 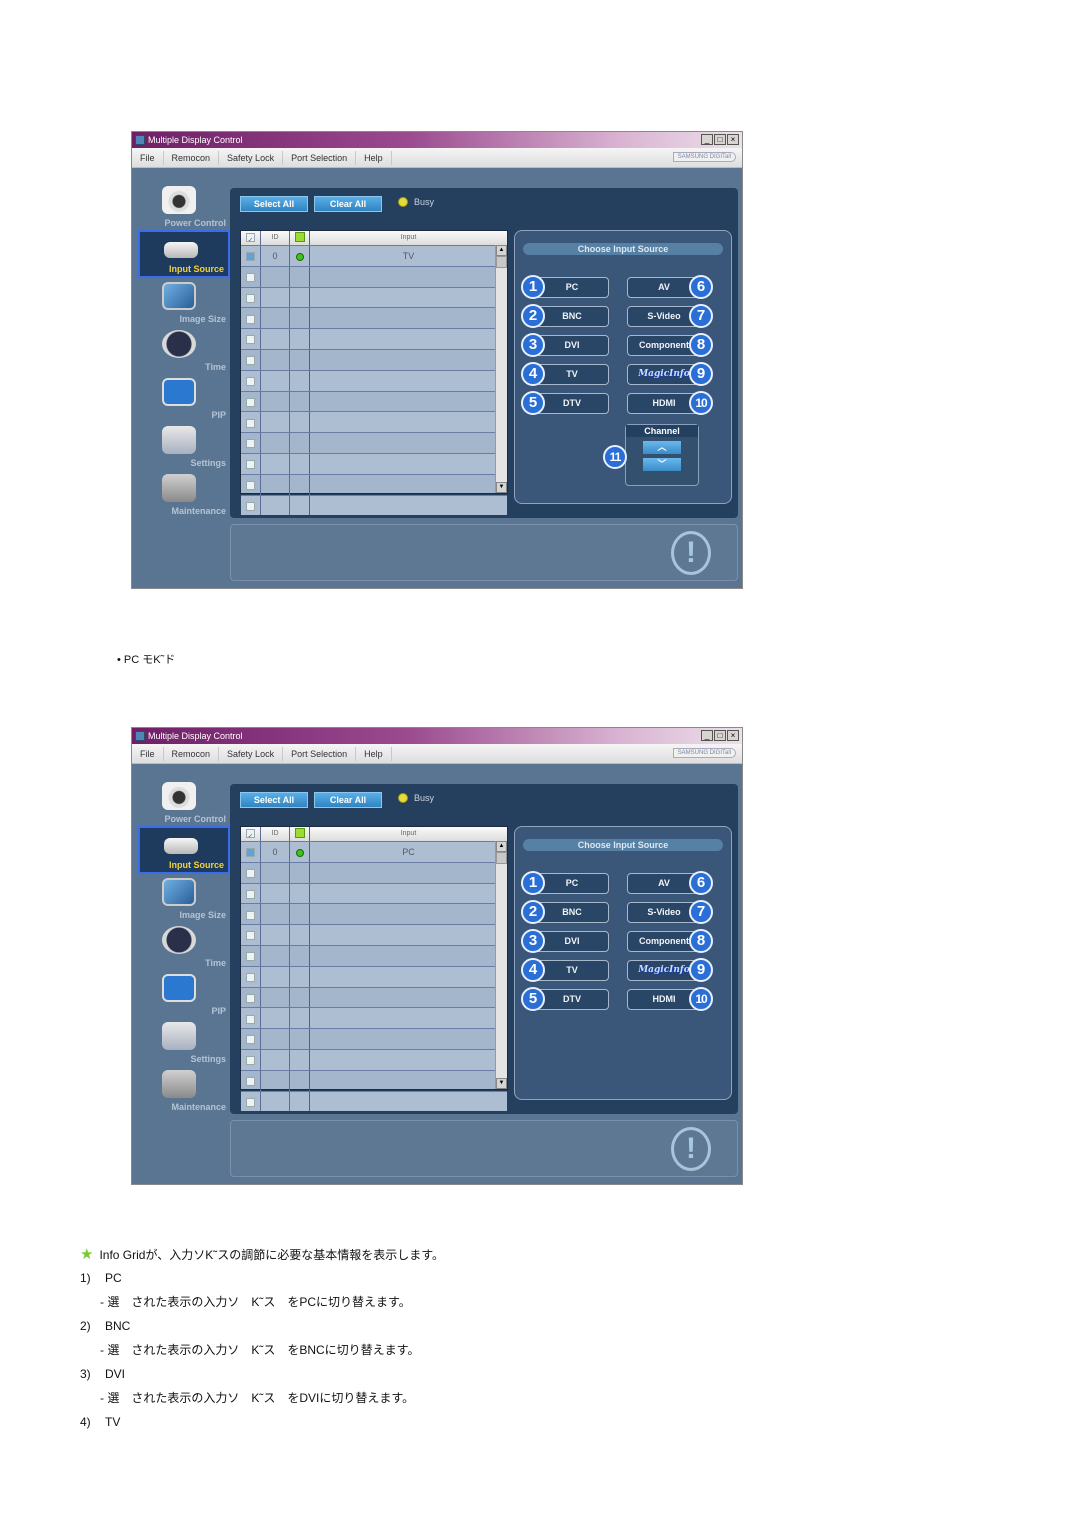 What do you see at coordinates (184, 946) in the screenshot?
I see `sidebar-item-time: Time` at bounding box center [184, 946].